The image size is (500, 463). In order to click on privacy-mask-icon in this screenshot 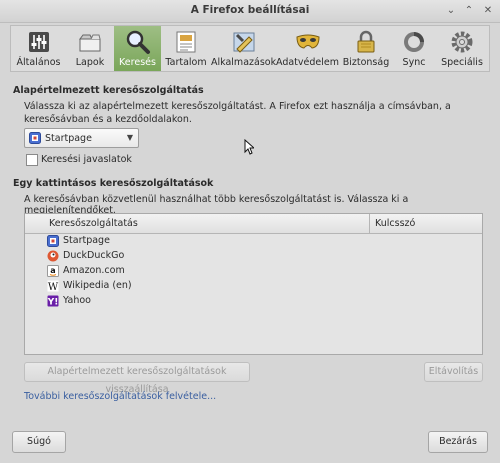, I will do `click(307, 41)`.